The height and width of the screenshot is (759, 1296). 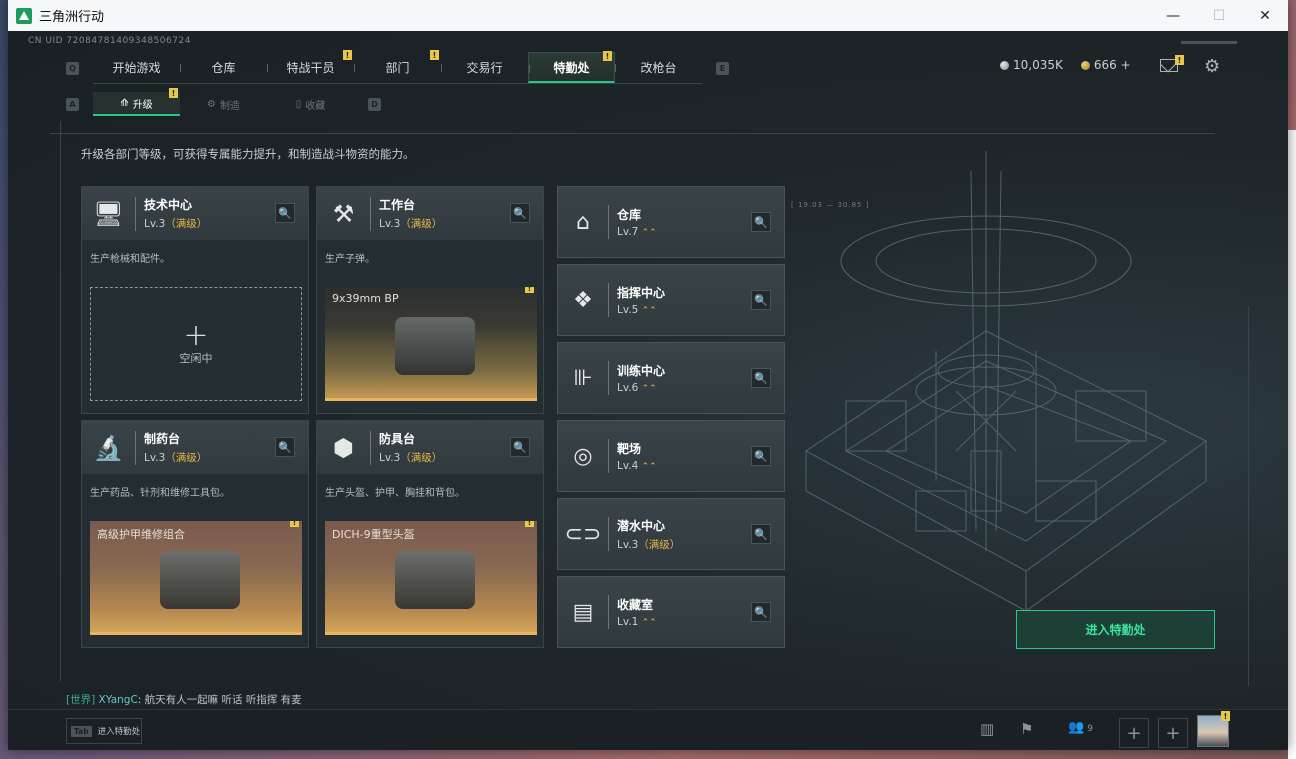 What do you see at coordinates (162, 439) in the screenshot?
I see `card-title: 制药台` at bounding box center [162, 439].